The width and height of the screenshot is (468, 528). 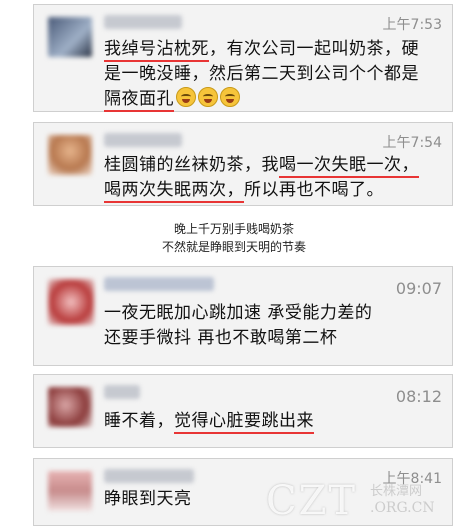 What do you see at coordinates (271, 99) in the screenshot?
I see `message-line: 隔夜面孔` at bounding box center [271, 99].